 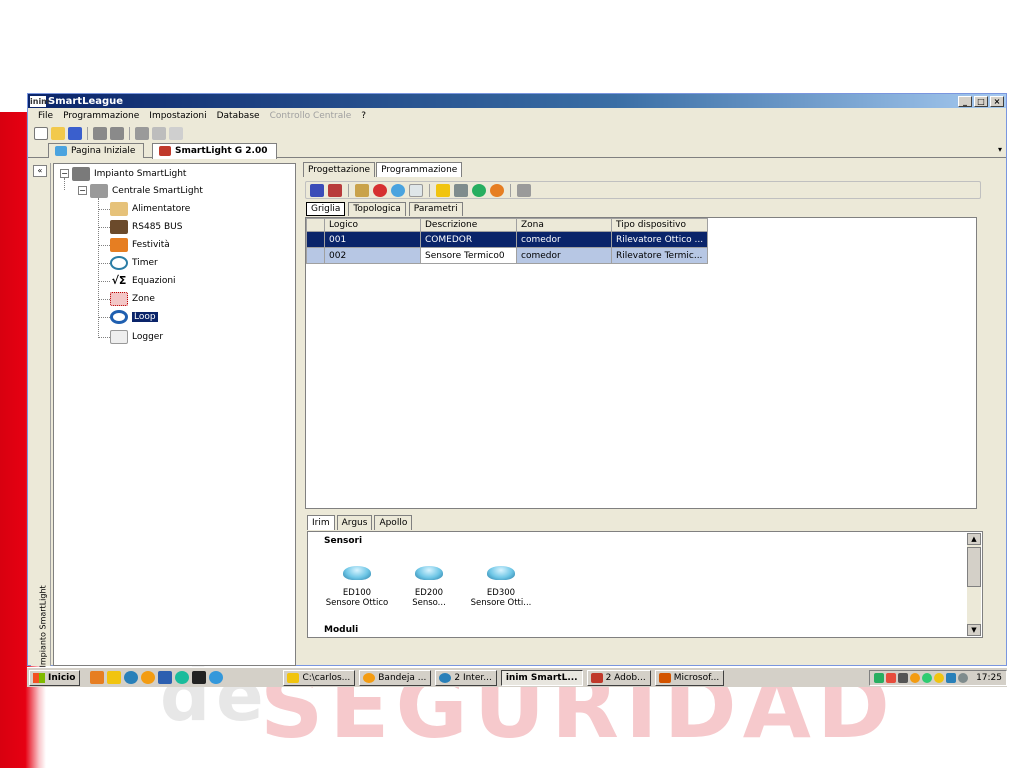 What do you see at coordinates (117, 133) in the screenshot?
I see `download-icon` at bounding box center [117, 133].